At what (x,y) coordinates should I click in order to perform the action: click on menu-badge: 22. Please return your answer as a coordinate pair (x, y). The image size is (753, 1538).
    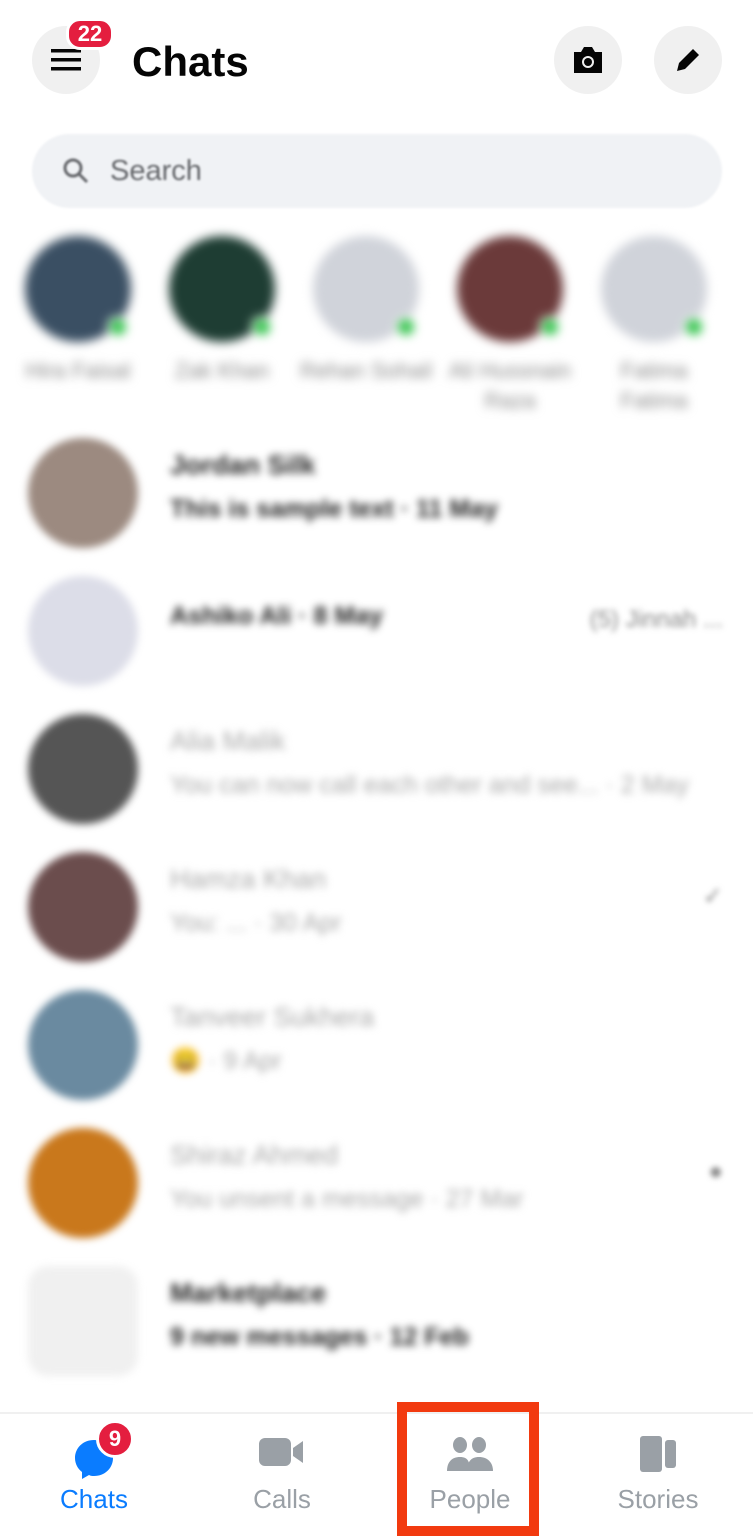
    Looking at the image, I should click on (90, 34).